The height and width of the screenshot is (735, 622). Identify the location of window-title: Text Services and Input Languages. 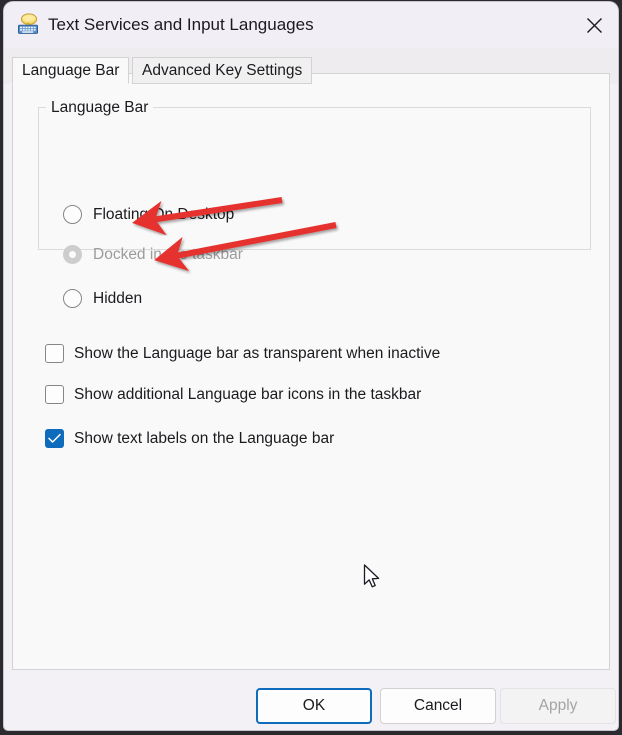
(181, 24).